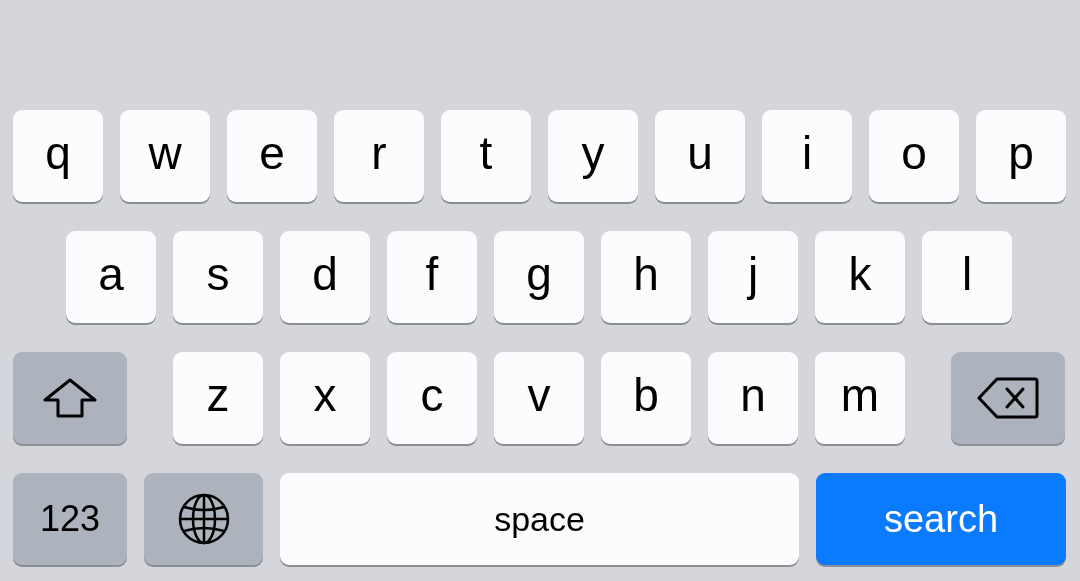 The image size is (1080, 581). What do you see at coordinates (967, 277) in the screenshot?
I see `letter-key: l` at bounding box center [967, 277].